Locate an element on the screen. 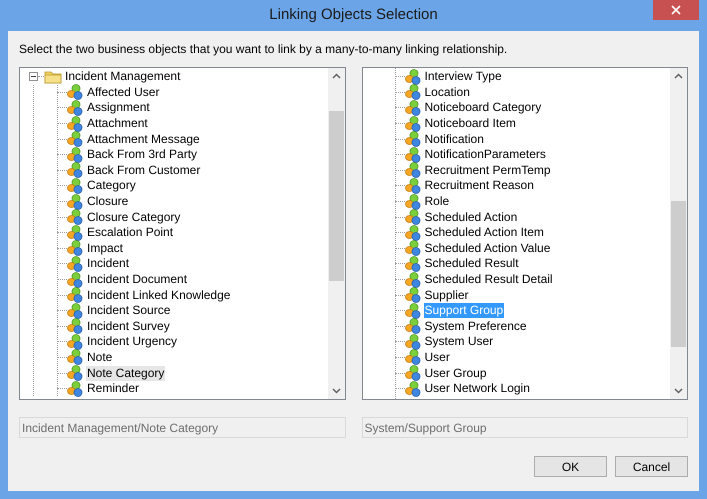  tree-item: Incident Linked Knowledge is located at coordinates (159, 295).